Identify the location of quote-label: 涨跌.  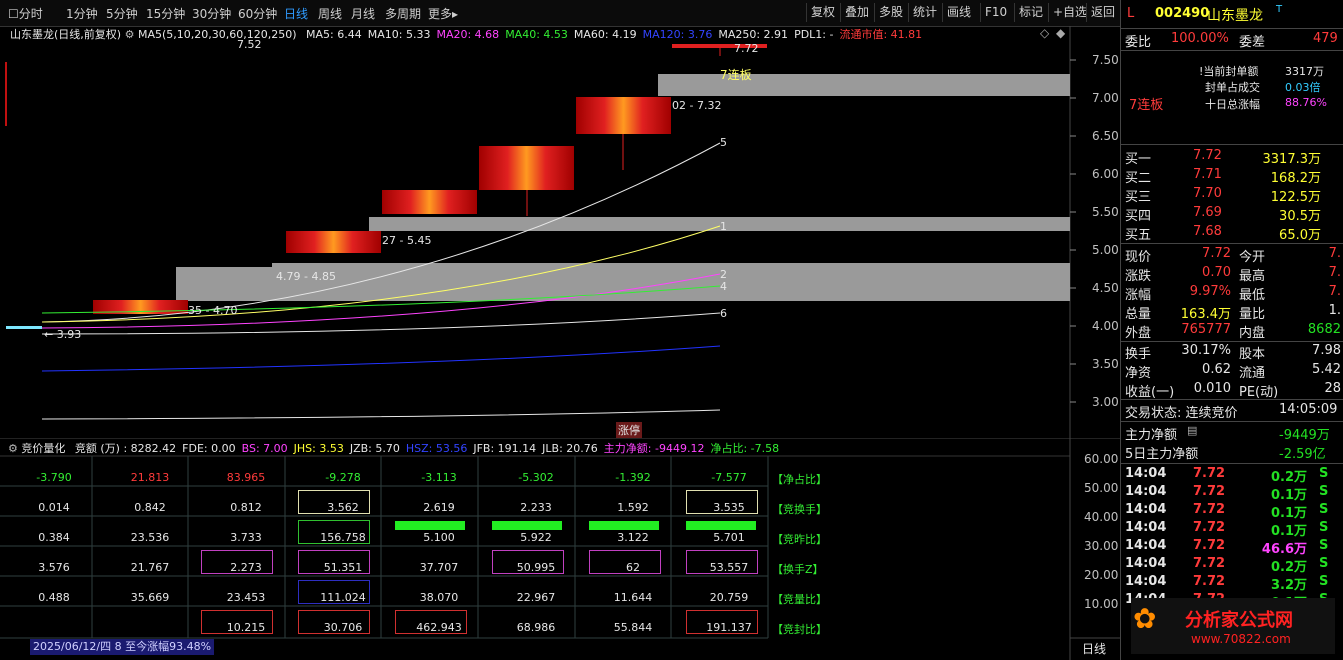
(1138, 276).